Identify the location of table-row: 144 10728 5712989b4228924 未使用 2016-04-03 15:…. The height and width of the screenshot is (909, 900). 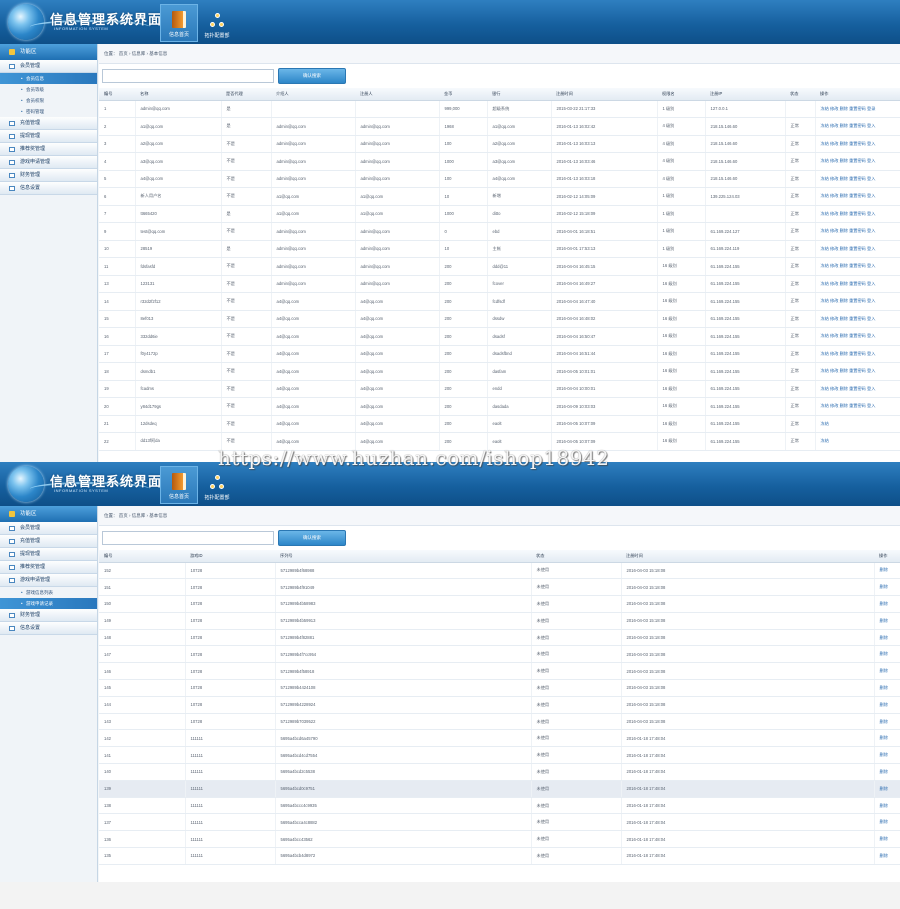
(499, 705).